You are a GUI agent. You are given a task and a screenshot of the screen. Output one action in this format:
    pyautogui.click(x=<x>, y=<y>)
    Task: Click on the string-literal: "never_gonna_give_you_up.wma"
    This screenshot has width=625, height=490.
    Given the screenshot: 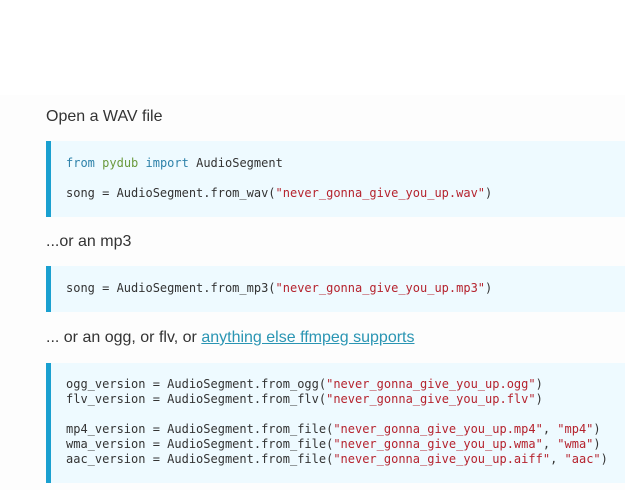 What is the action you would take?
    pyautogui.click(x=438, y=444)
    